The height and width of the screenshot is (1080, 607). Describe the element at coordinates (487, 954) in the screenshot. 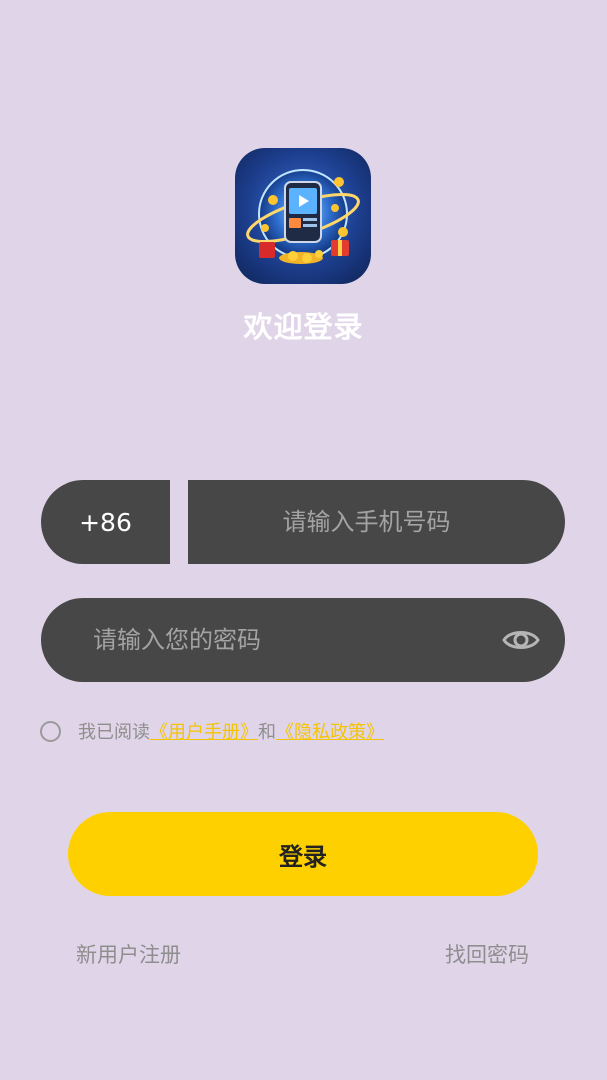

I see `forgot-password-link: 找回密码` at that location.